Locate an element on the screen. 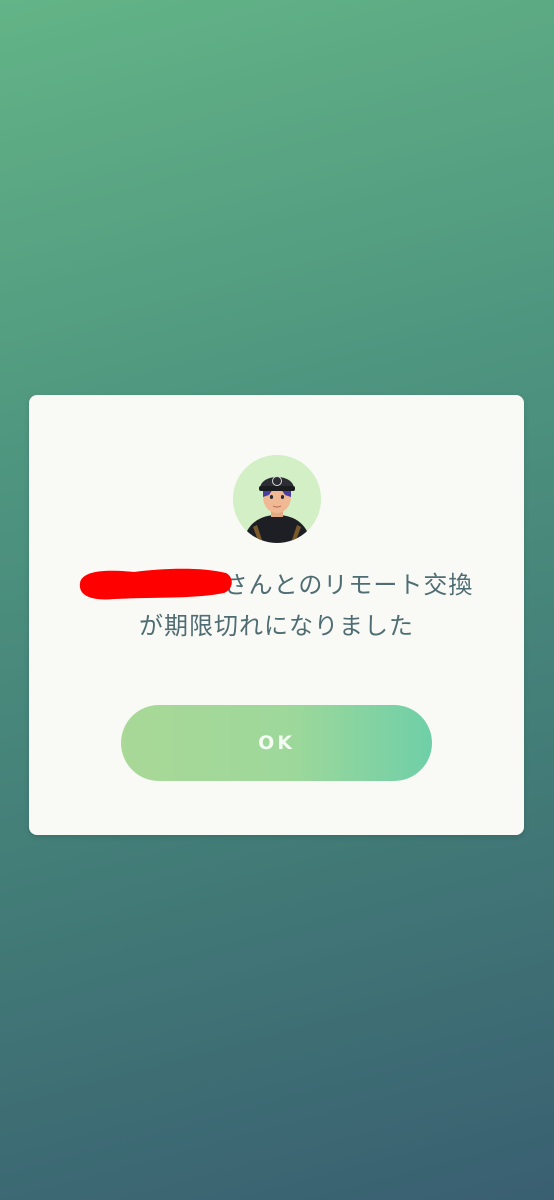  ok-button: OK is located at coordinates (276, 743).